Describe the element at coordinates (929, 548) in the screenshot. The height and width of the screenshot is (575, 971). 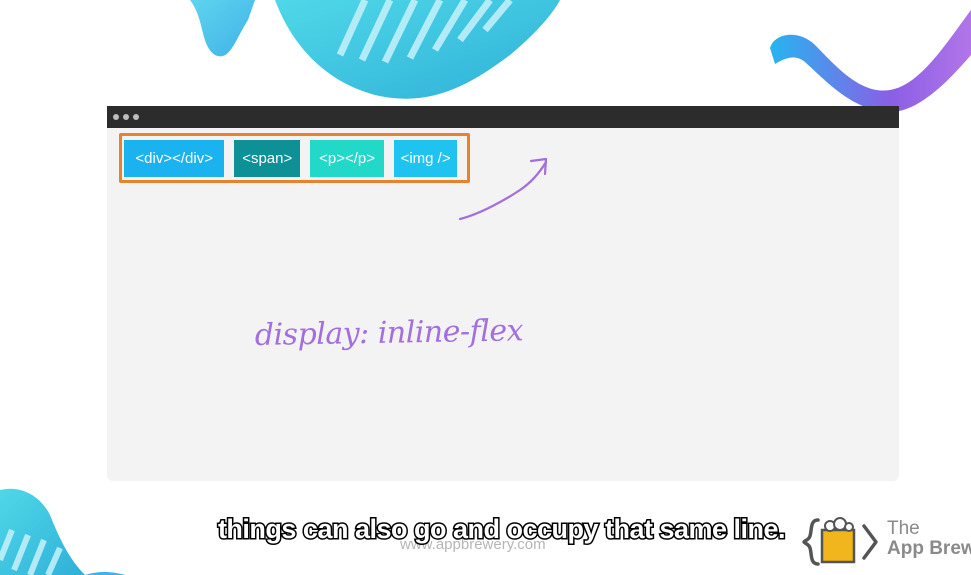
I see `brand-line-2: App Brew` at that location.